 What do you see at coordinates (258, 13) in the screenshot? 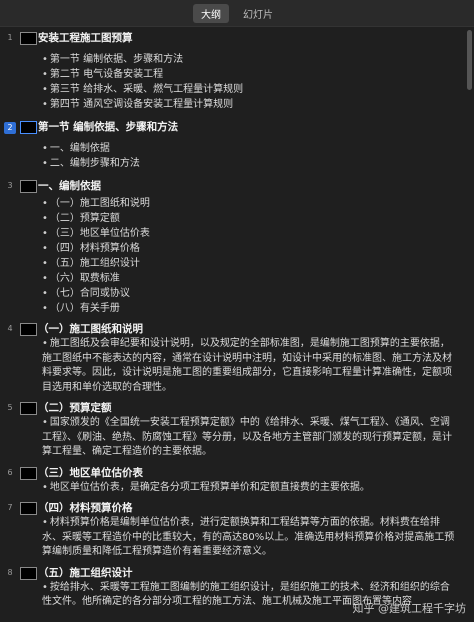
I see `tab-slides: 幻灯片` at bounding box center [258, 13].